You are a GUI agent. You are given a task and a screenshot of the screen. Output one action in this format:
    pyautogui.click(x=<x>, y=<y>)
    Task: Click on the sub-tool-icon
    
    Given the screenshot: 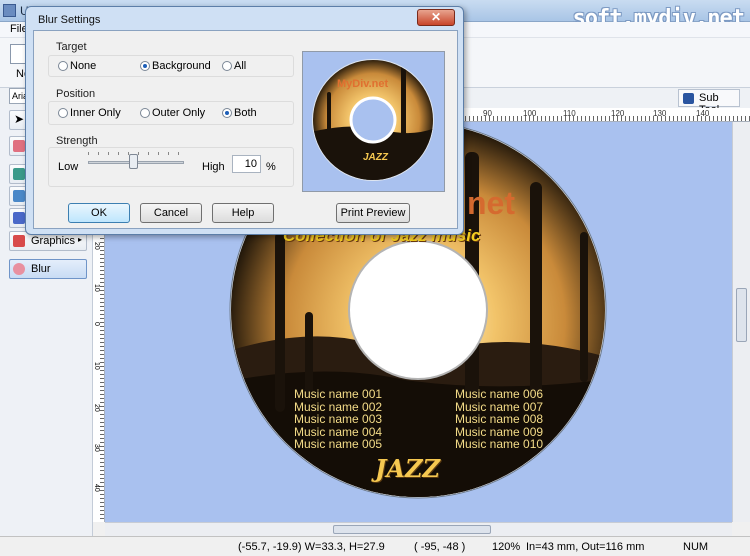 What is the action you would take?
    pyautogui.click(x=688, y=98)
    